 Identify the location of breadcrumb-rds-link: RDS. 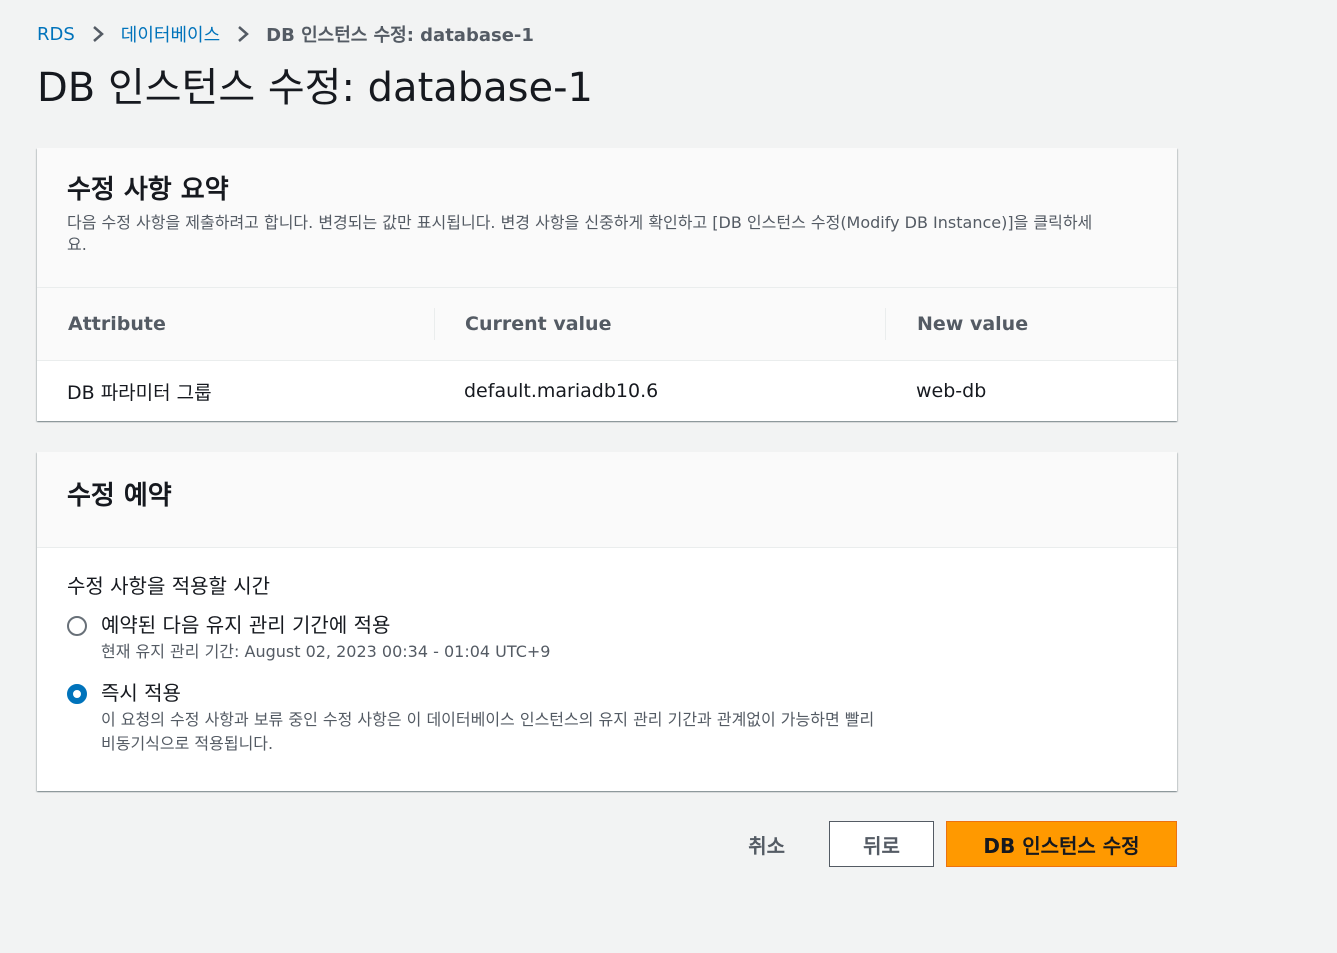
(56, 34).